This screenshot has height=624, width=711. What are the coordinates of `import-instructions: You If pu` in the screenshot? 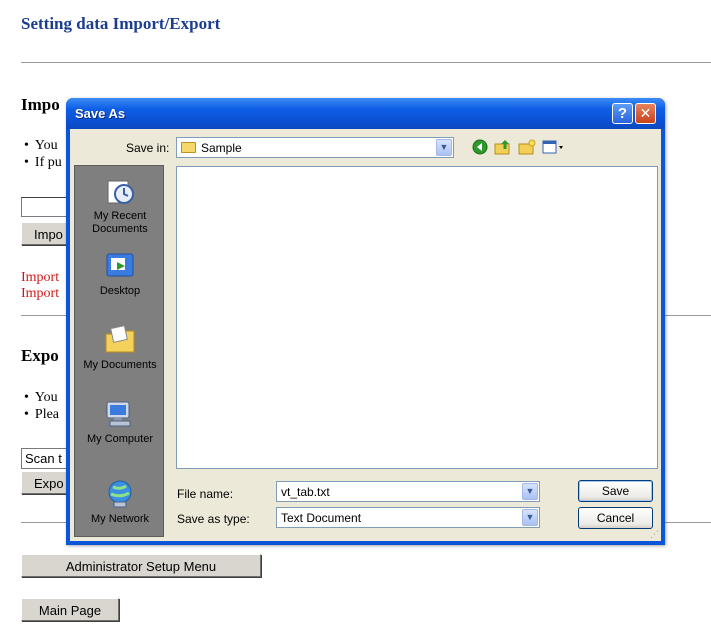 It's located at (43, 154).